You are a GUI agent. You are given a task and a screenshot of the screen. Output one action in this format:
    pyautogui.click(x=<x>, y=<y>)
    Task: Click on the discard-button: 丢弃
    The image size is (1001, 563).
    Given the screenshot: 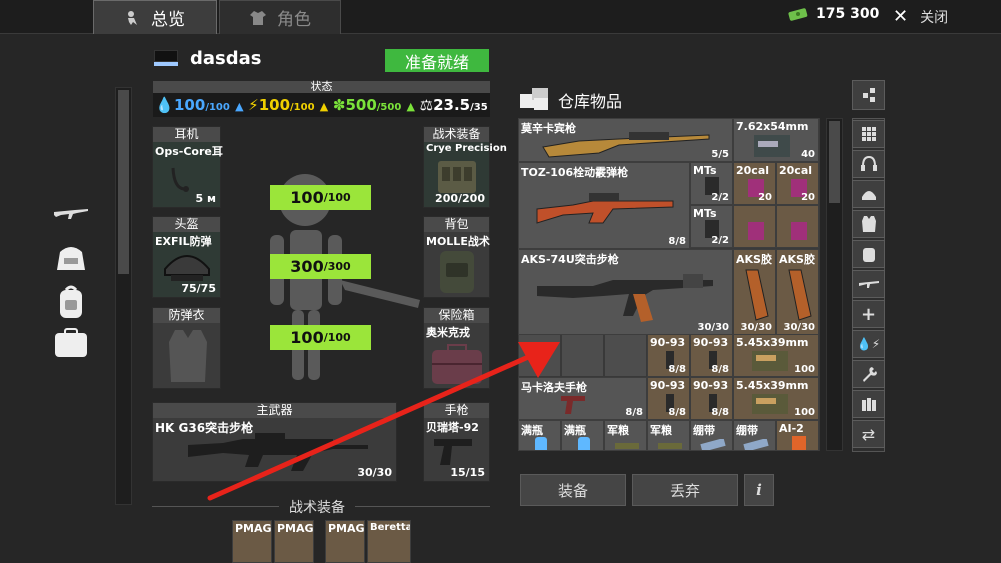 What is the action you would take?
    pyautogui.click(x=685, y=490)
    